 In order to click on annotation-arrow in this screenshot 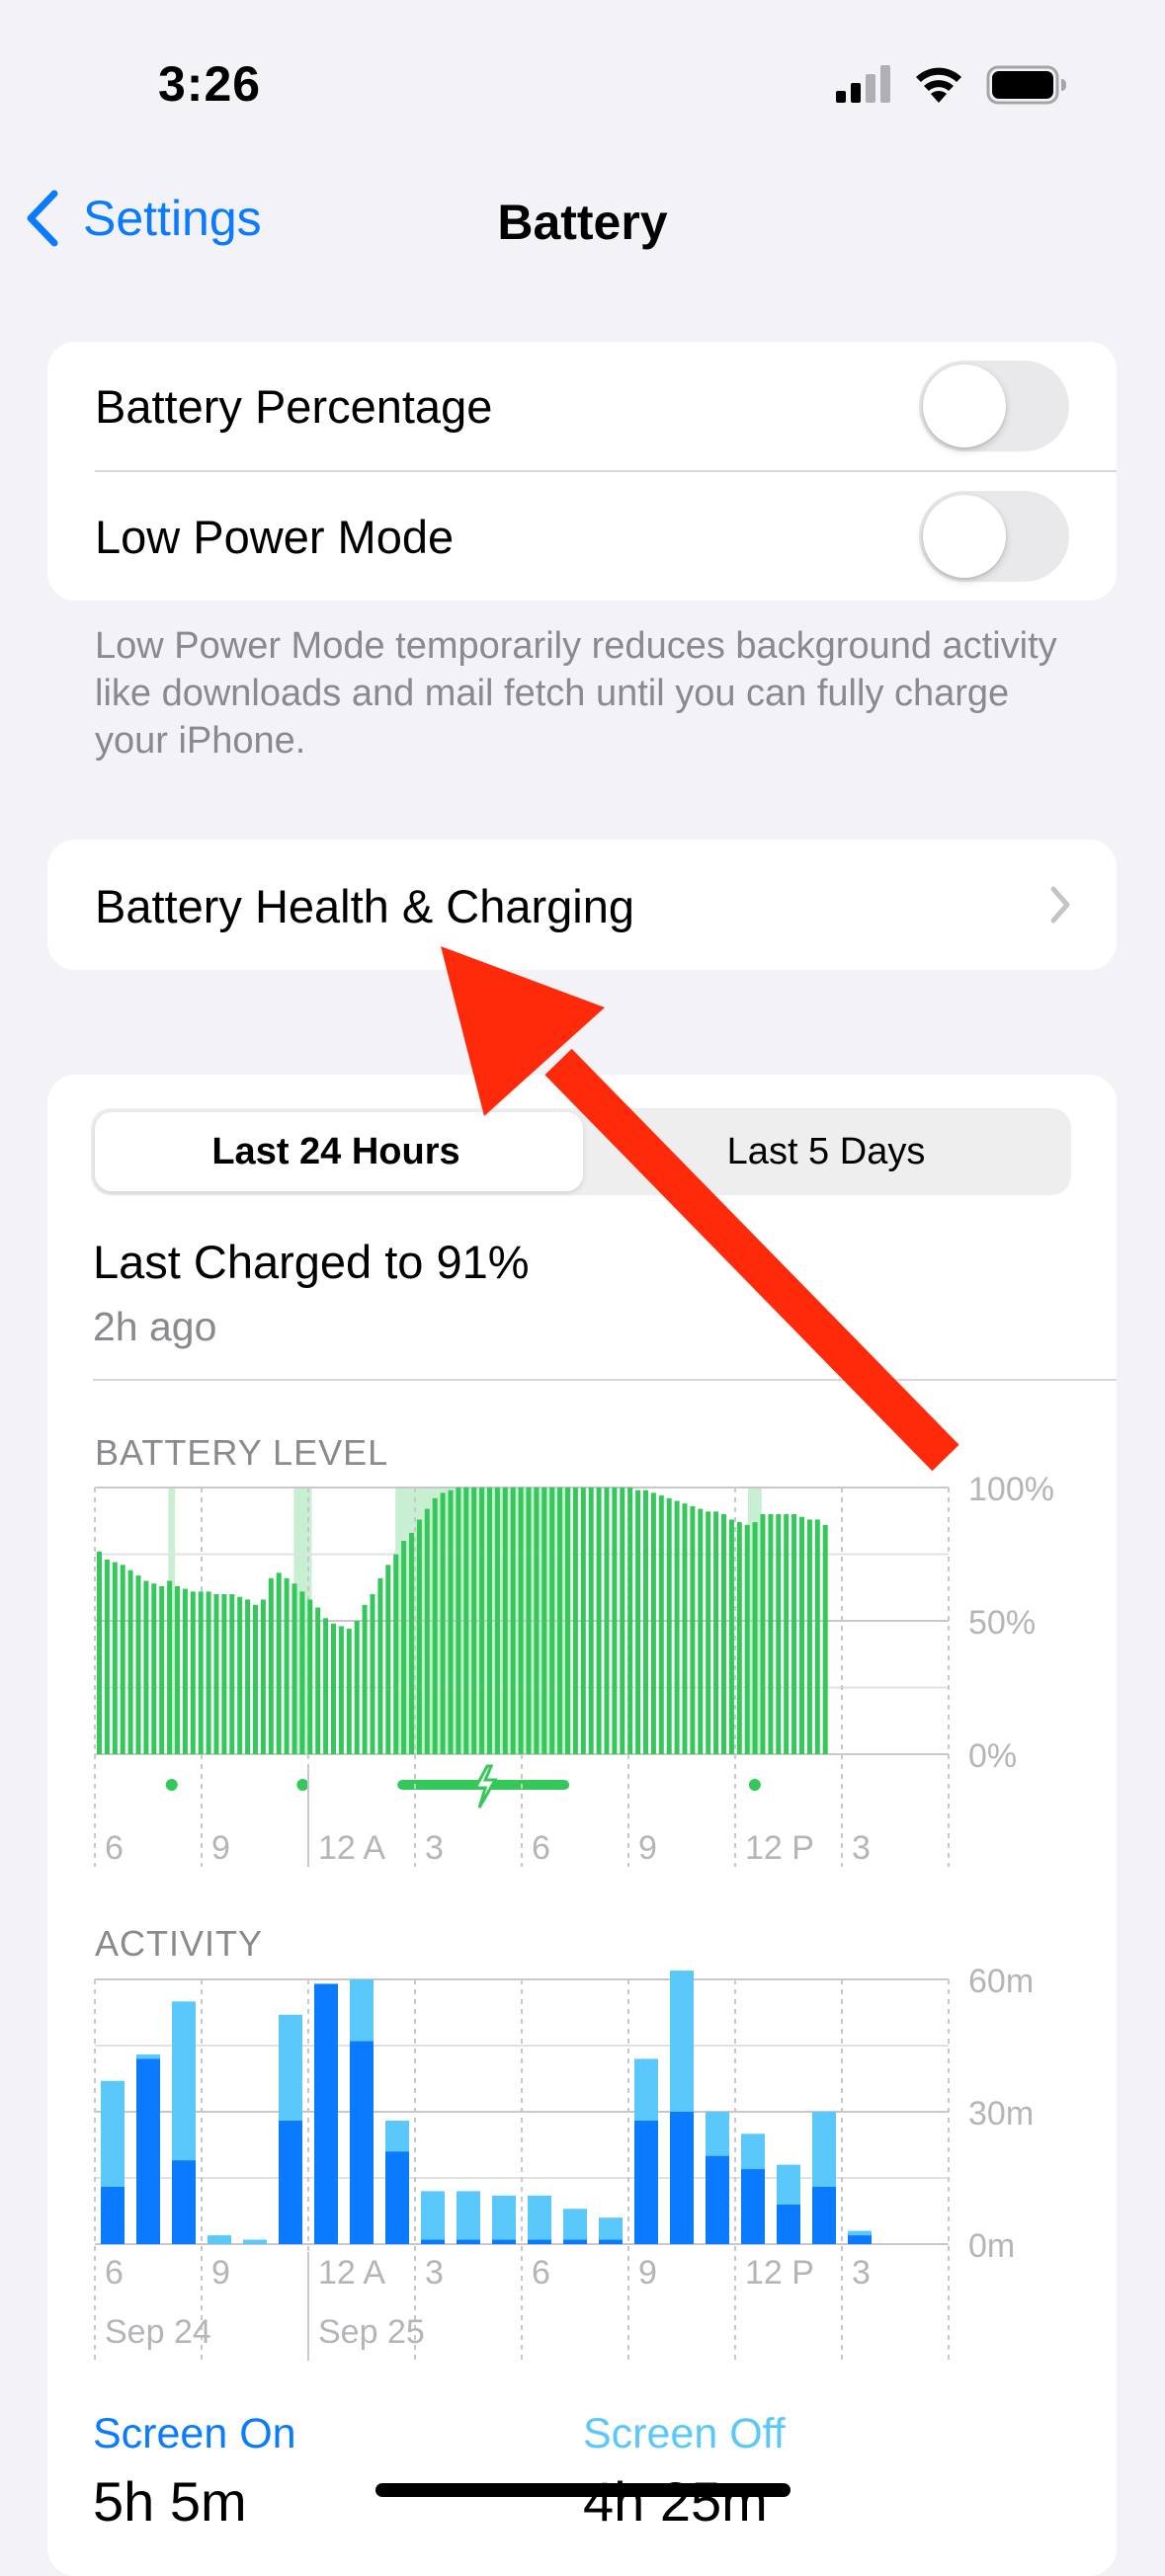, I will do `click(700, 1209)`.